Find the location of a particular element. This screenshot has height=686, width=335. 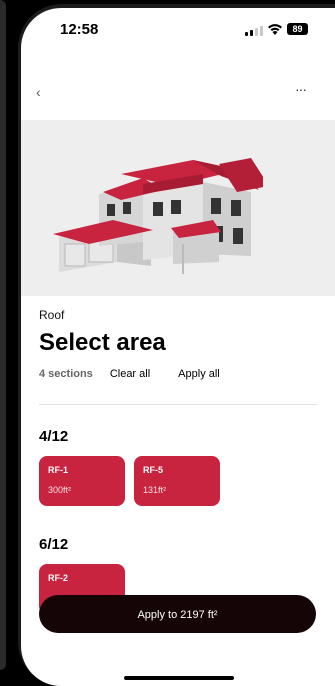

status-time: 12:58 is located at coordinates (79, 29).